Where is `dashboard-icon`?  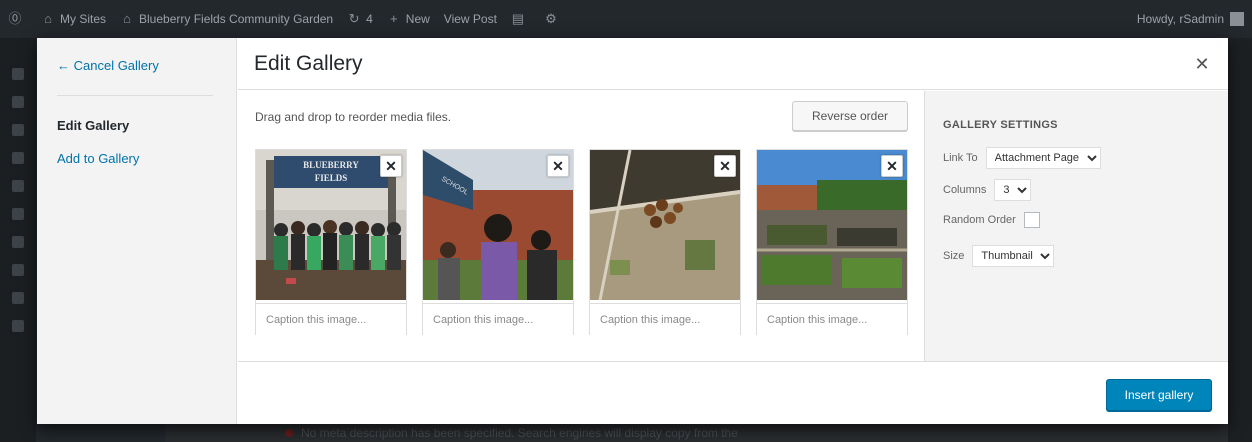
dashboard-icon is located at coordinates (18, 74).